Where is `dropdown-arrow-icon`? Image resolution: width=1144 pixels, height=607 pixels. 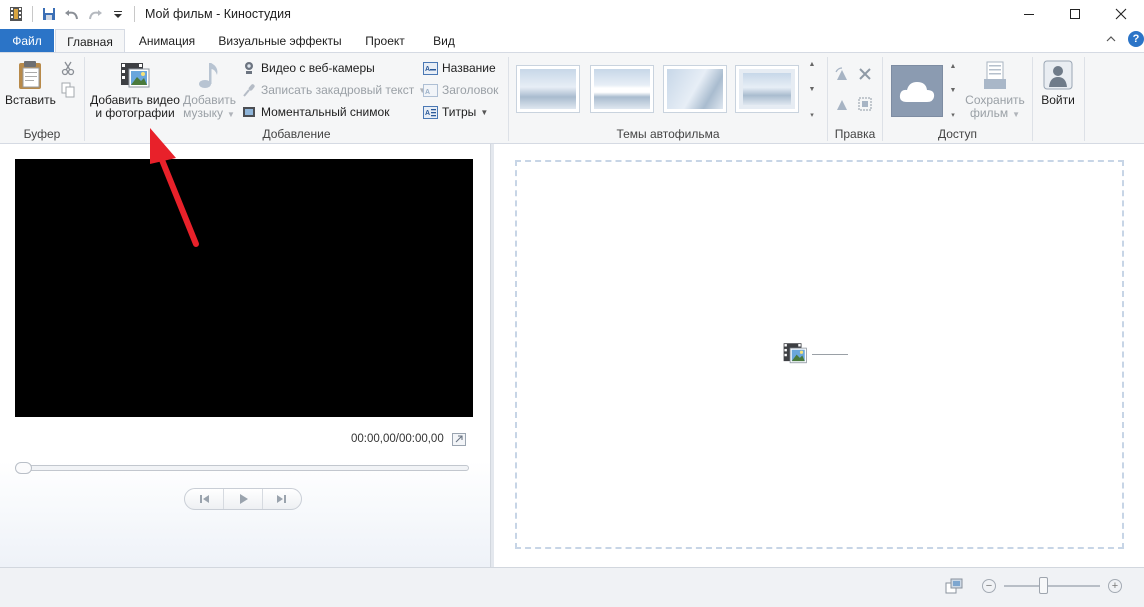
dropdown-arrow-icon is located at coordinates (118, 14).